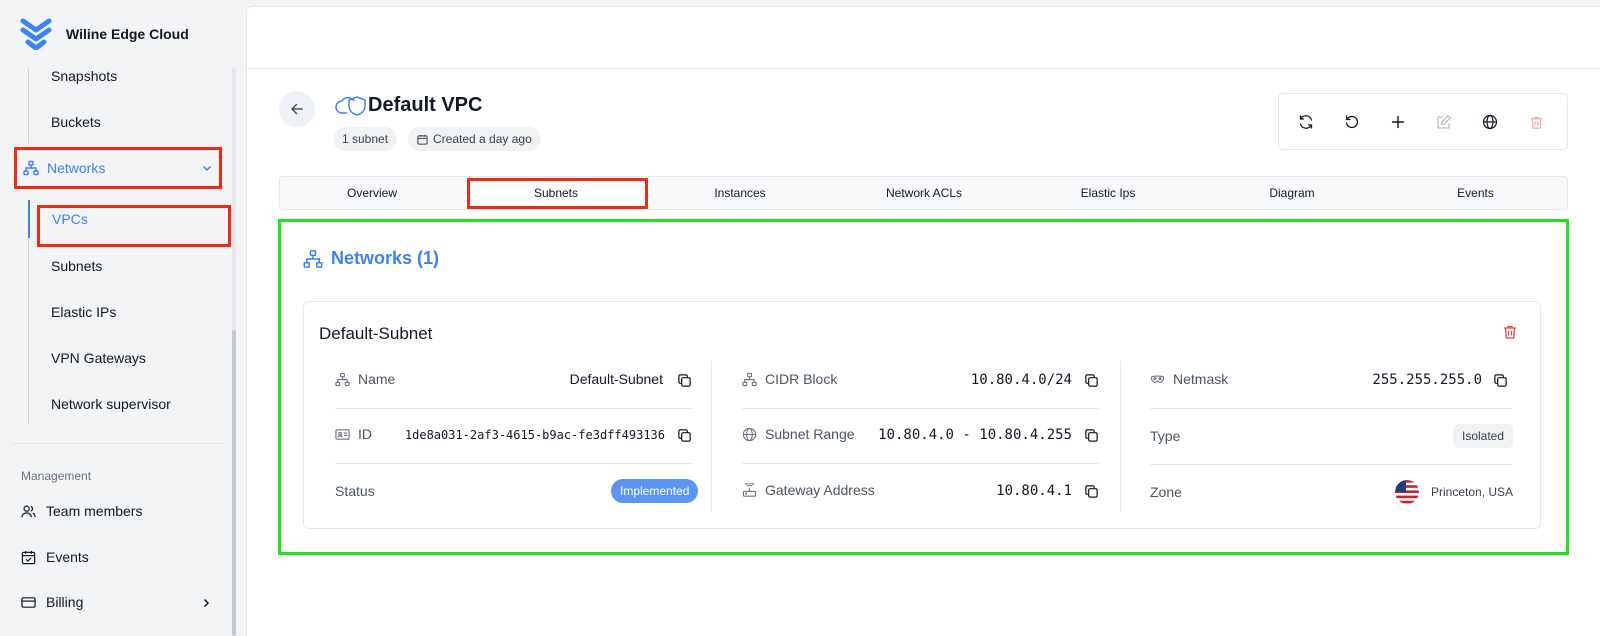 The height and width of the screenshot is (636, 1600). What do you see at coordinates (28, 557) in the screenshot?
I see `calendar-check-icon` at bounding box center [28, 557].